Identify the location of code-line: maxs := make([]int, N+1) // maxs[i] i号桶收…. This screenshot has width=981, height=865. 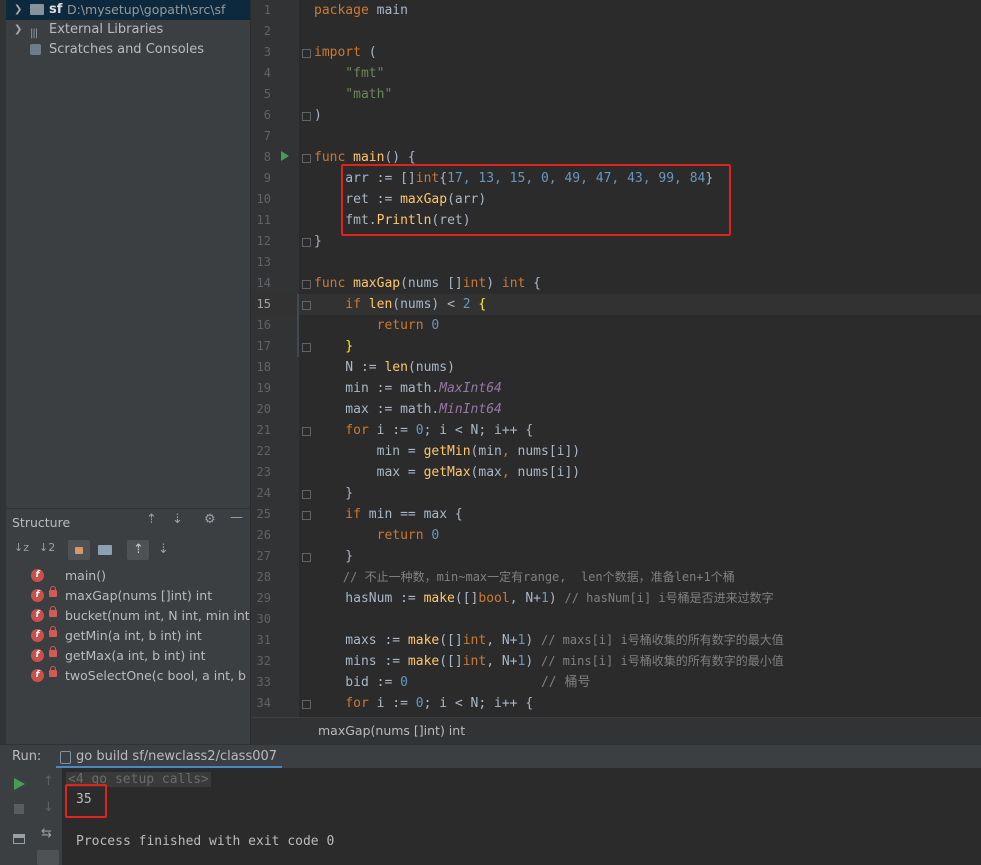
(549, 640).